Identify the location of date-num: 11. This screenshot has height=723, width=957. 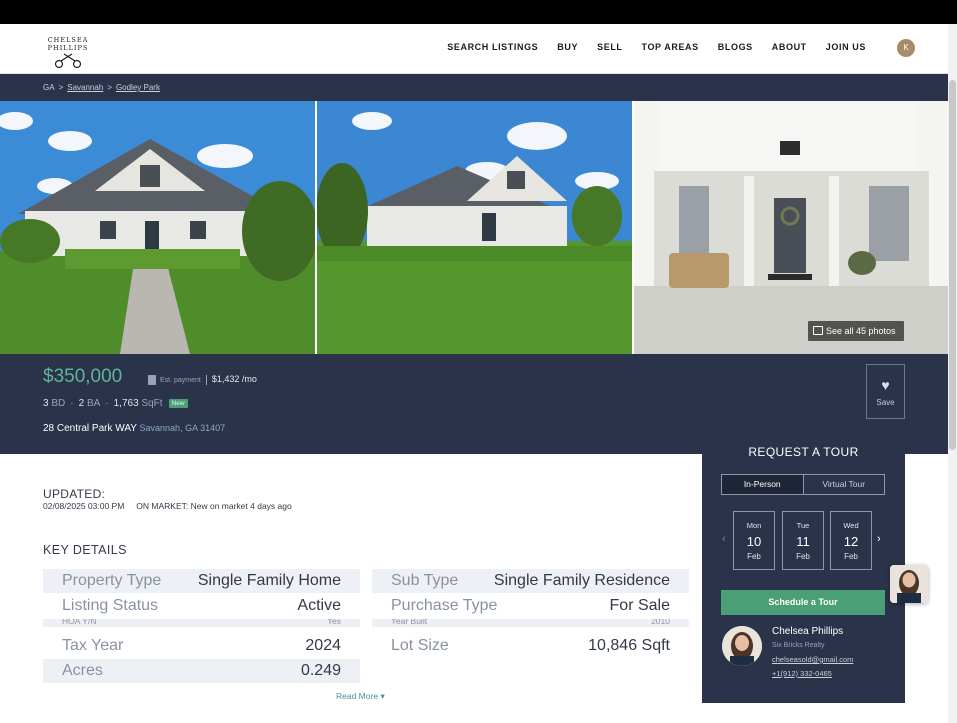
(803, 541).